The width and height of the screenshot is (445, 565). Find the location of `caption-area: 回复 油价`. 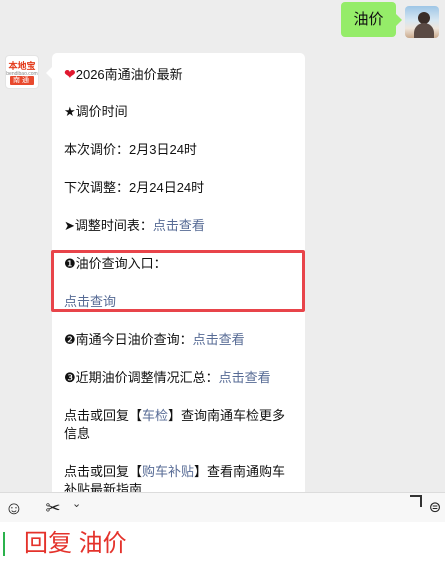

caption-area: 回复 油价 is located at coordinates (222, 543).